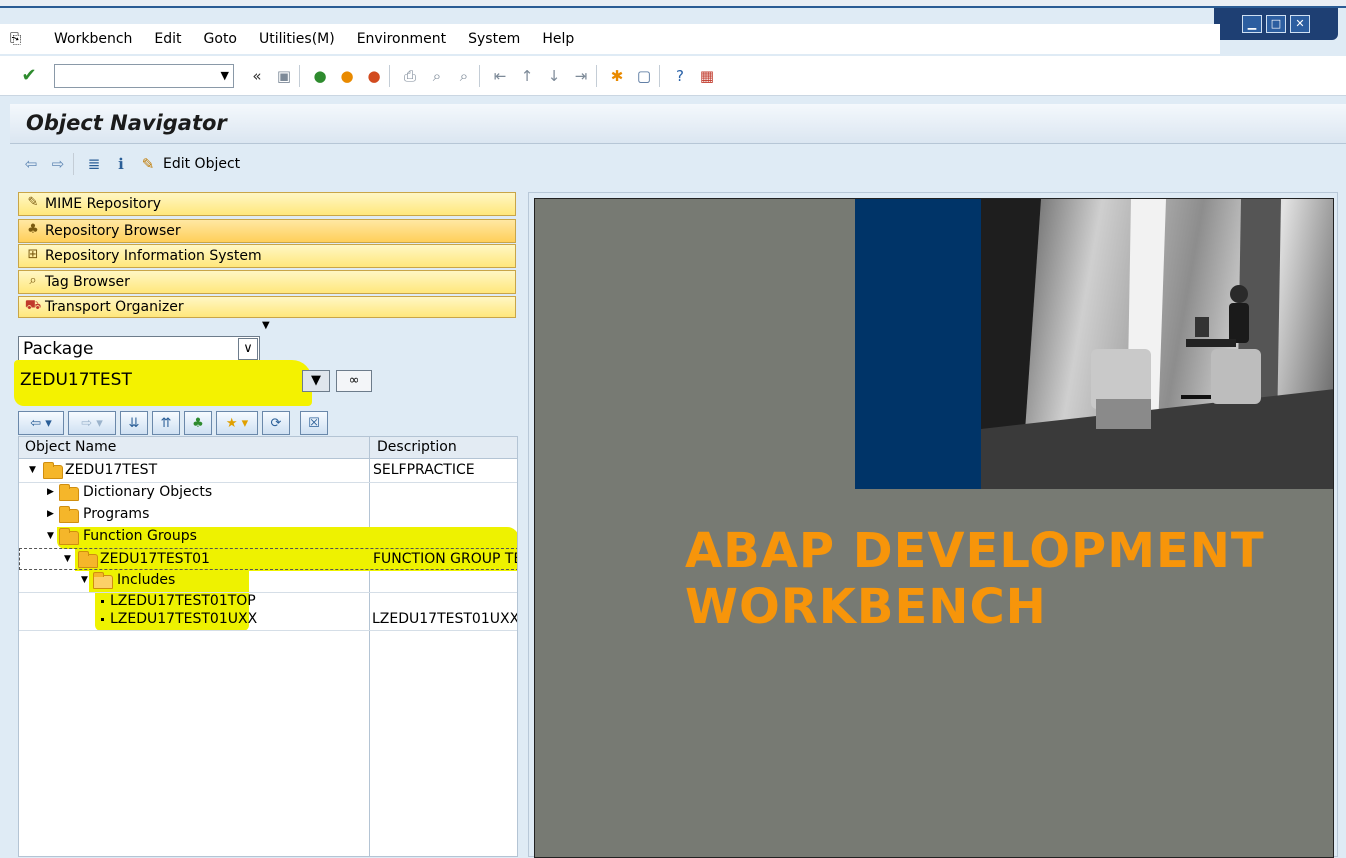  Describe the element at coordinates (33, 280) in the screenshot. I see `tag-browser-icon: ⌕` at that location.